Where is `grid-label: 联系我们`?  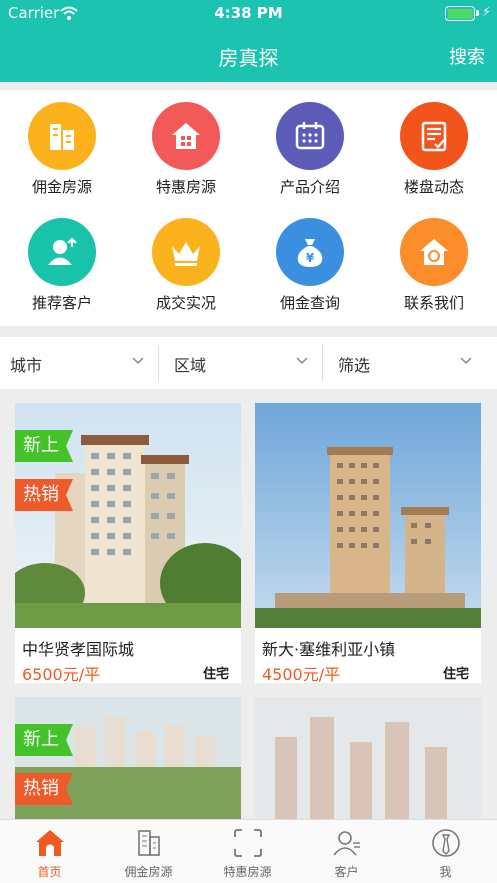 grid-label: 联系我们 is located at coordinates (433, 303).